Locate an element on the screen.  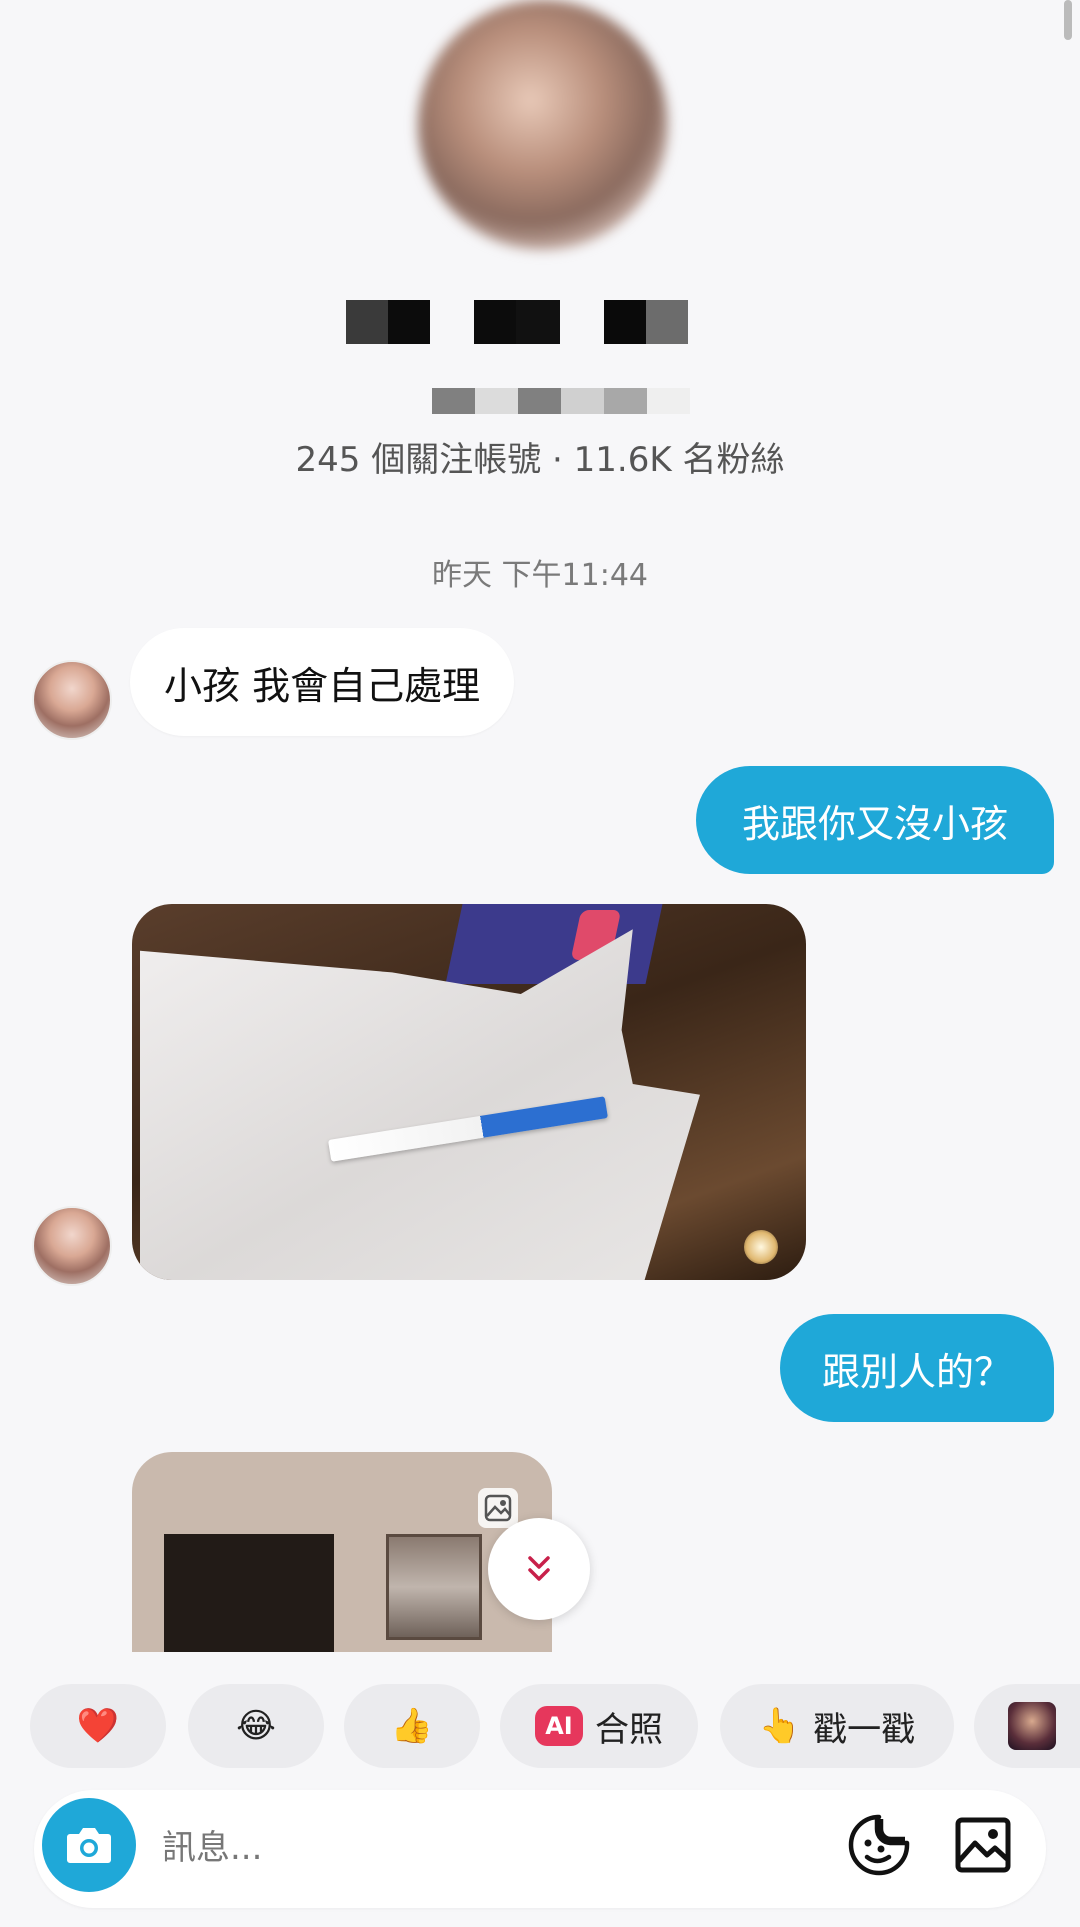
double-chevron-down-icon is located at coordinates (539, 1568).